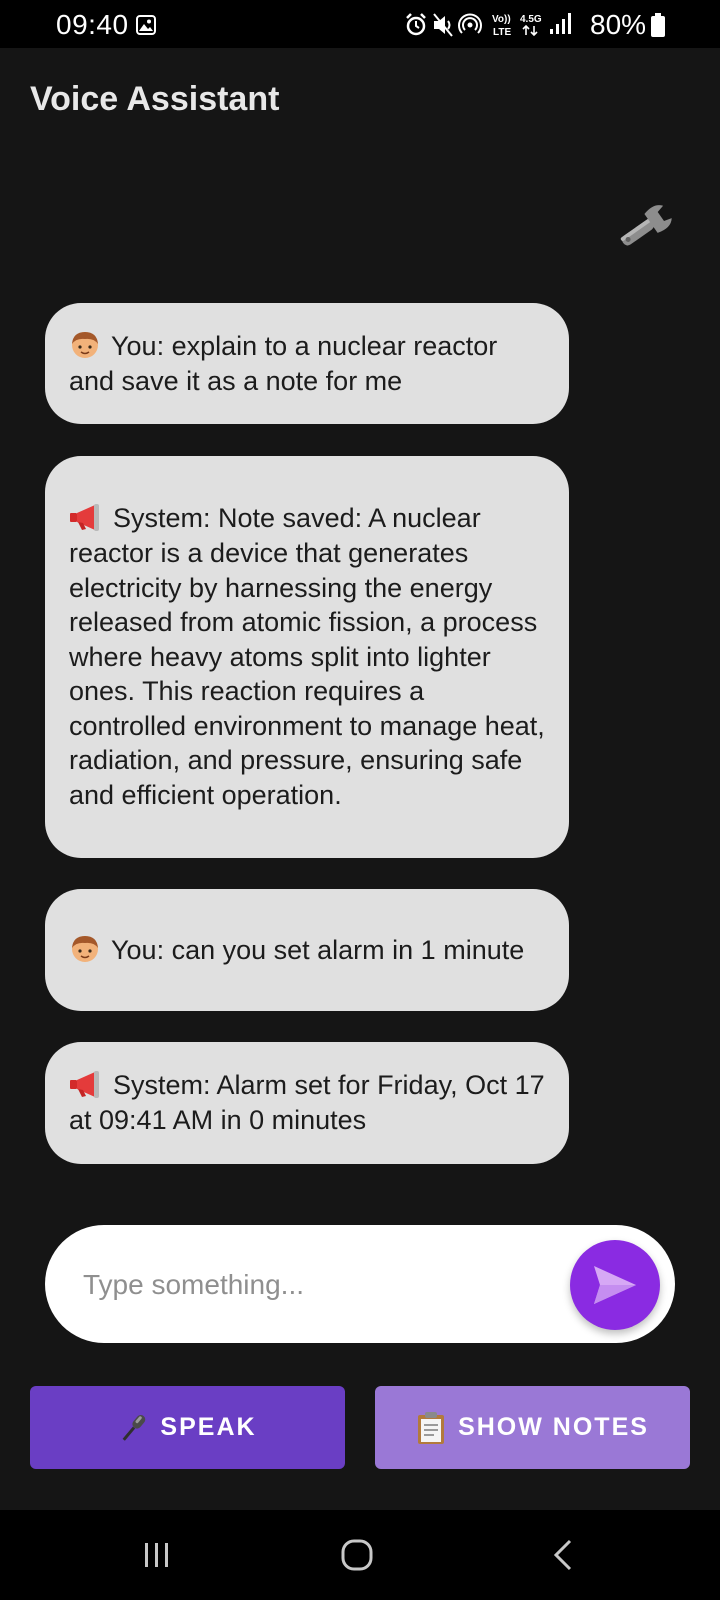 Image resolution: width=720 pixels, height=1600 pixels. What do you see at coordinates (553, 1427) in the screenshot?
I see `show-notes-button-label: SHOW NOTES` at bounding box center [553, 1427].